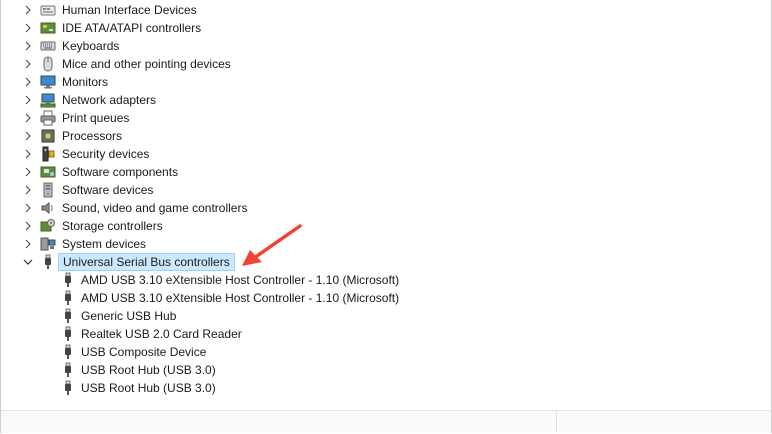 The image size is (772, 434). What do you see at coordinates (386, 118) in the screenshot?
I see `tree-item-print-queues: Print queues` at bounding box center [386, 118].